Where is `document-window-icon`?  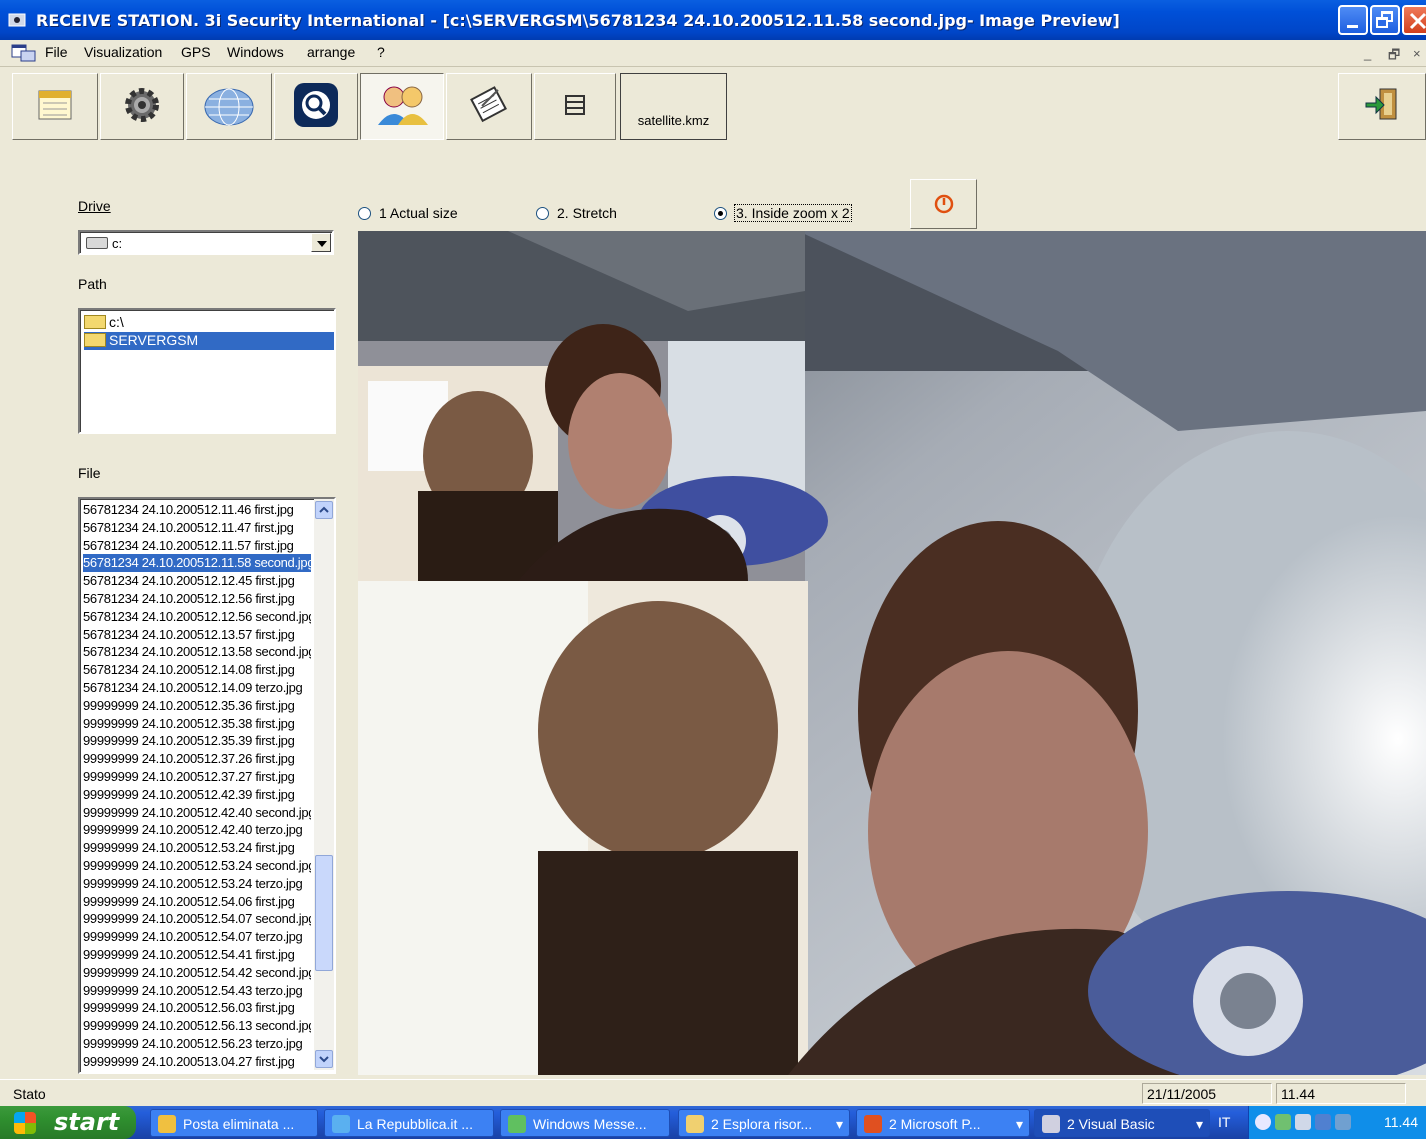
document-window-icon is located at coordinates (24, 53).